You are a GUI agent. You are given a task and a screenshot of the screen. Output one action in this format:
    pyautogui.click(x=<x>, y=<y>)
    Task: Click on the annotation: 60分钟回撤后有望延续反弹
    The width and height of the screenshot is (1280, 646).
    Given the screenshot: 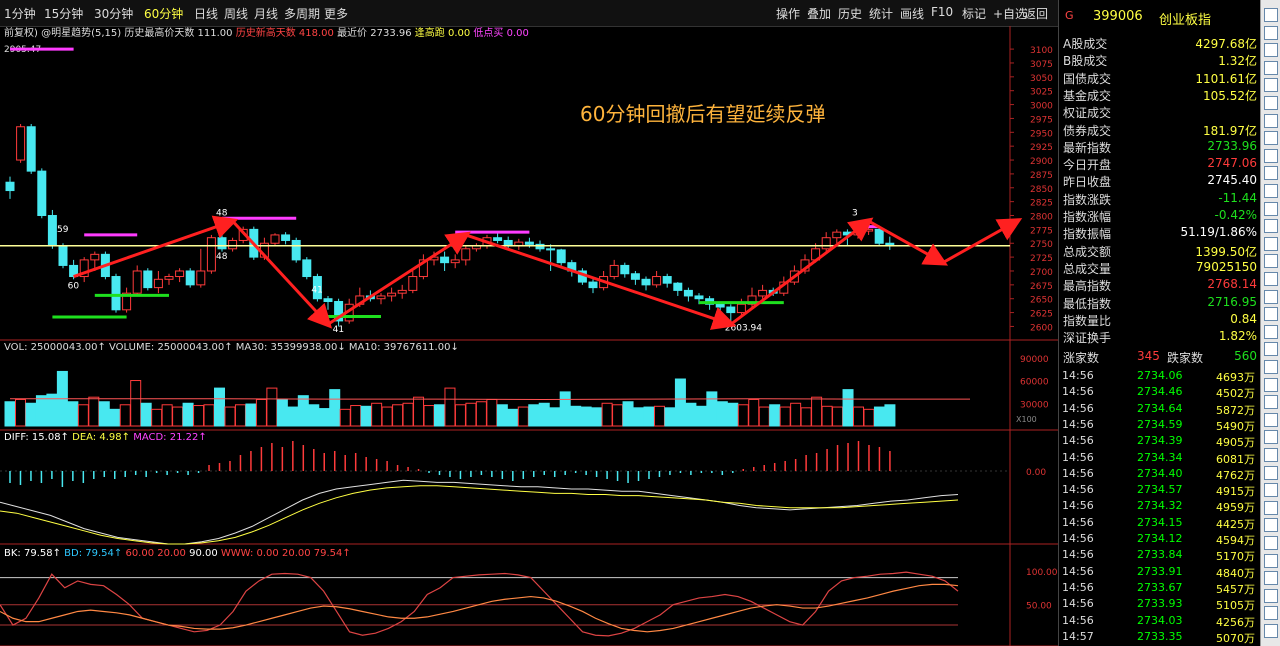 What is the action you would take?
    pyautogui.click(x=702, y=114)
    